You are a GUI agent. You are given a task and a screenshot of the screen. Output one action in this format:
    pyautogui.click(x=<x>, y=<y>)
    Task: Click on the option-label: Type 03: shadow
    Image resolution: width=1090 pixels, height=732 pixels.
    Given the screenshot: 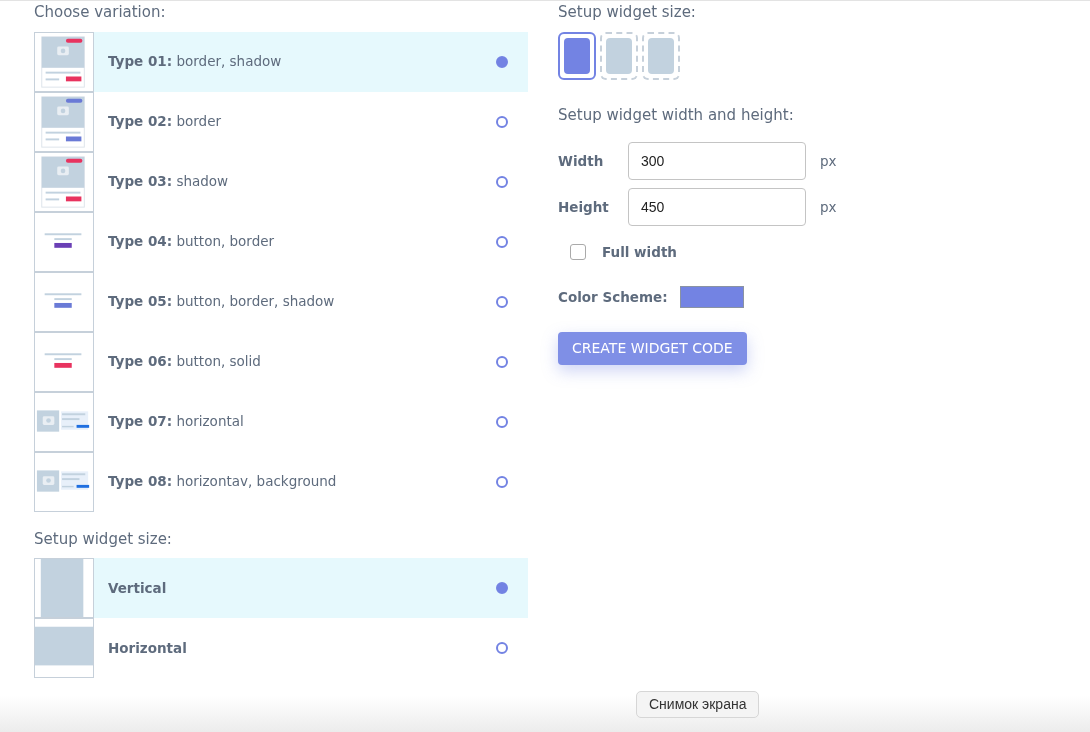 What is the action you would take?
    pyautogui.click(x=169, y=182)
    